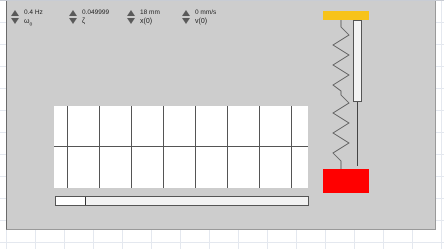 The height and width of the screenshot is (249, 444). What do you see at coordinates (71, 201) in the screenshot?
I see `time-slider-thumb` at bounding box center [71, 201].